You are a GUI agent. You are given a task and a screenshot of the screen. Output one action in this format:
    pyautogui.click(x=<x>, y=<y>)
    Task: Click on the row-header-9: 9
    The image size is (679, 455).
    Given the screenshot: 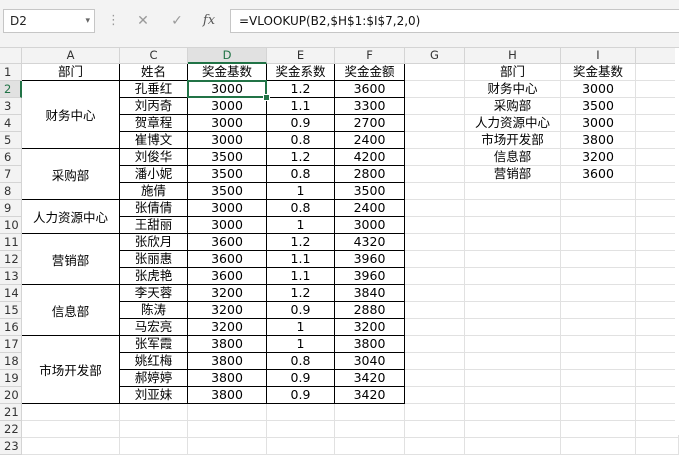 What is the action you would take?
    pyautogui.click(x=11, y=208)
    